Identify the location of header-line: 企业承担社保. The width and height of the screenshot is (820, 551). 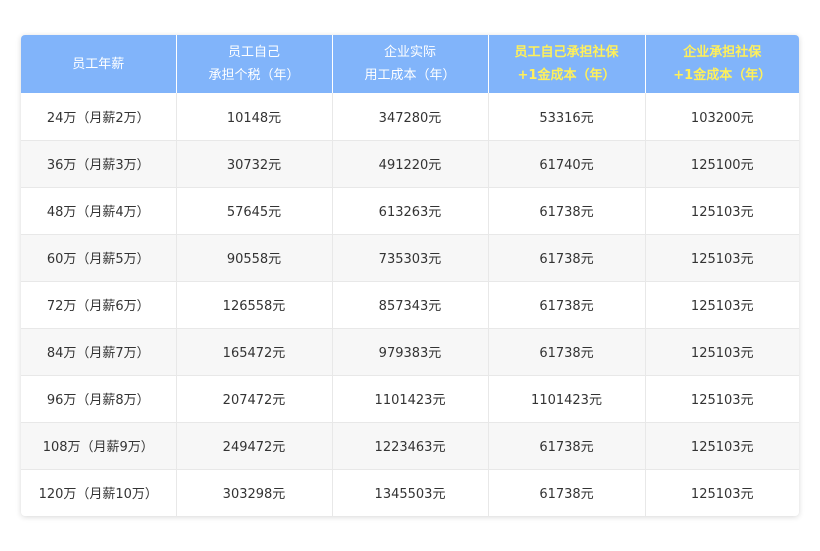
(722, 52).